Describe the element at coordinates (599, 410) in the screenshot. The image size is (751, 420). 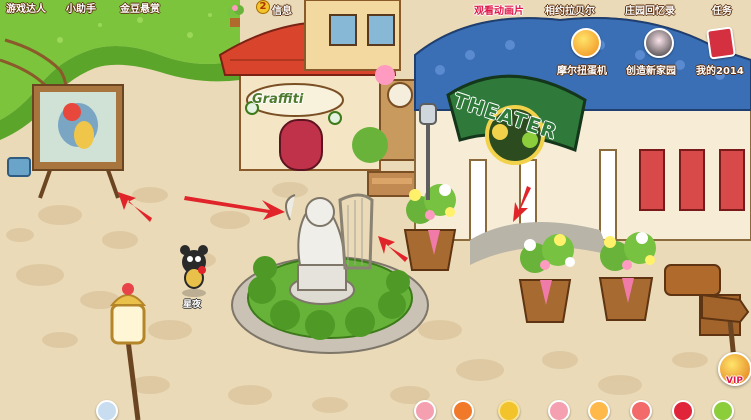
I see `toolbar-house-icon` at that location.